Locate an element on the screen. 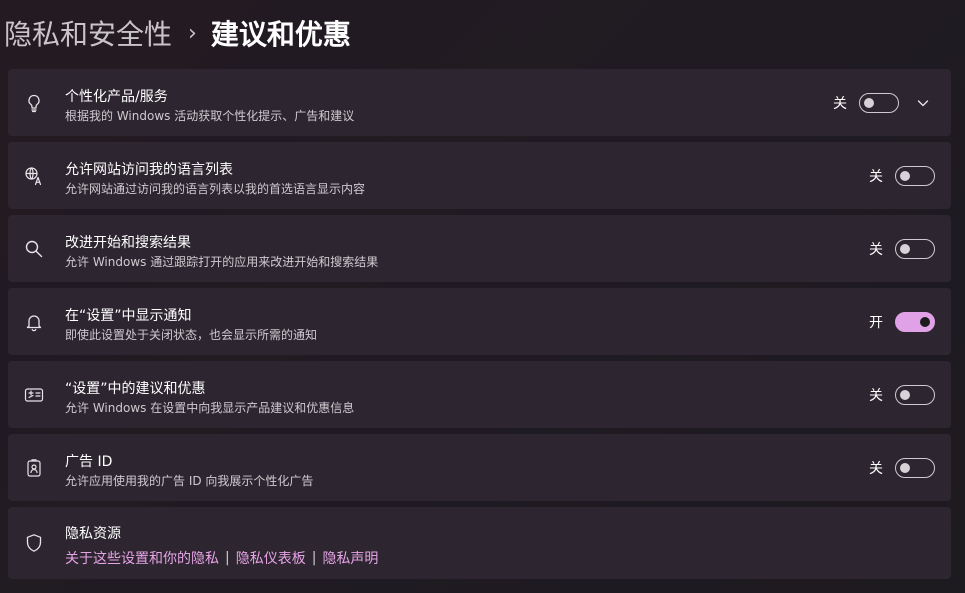  setting-description: 即使此设置处于关闭状态，也会显示所需的通知 is located at coordinates (191, 335).